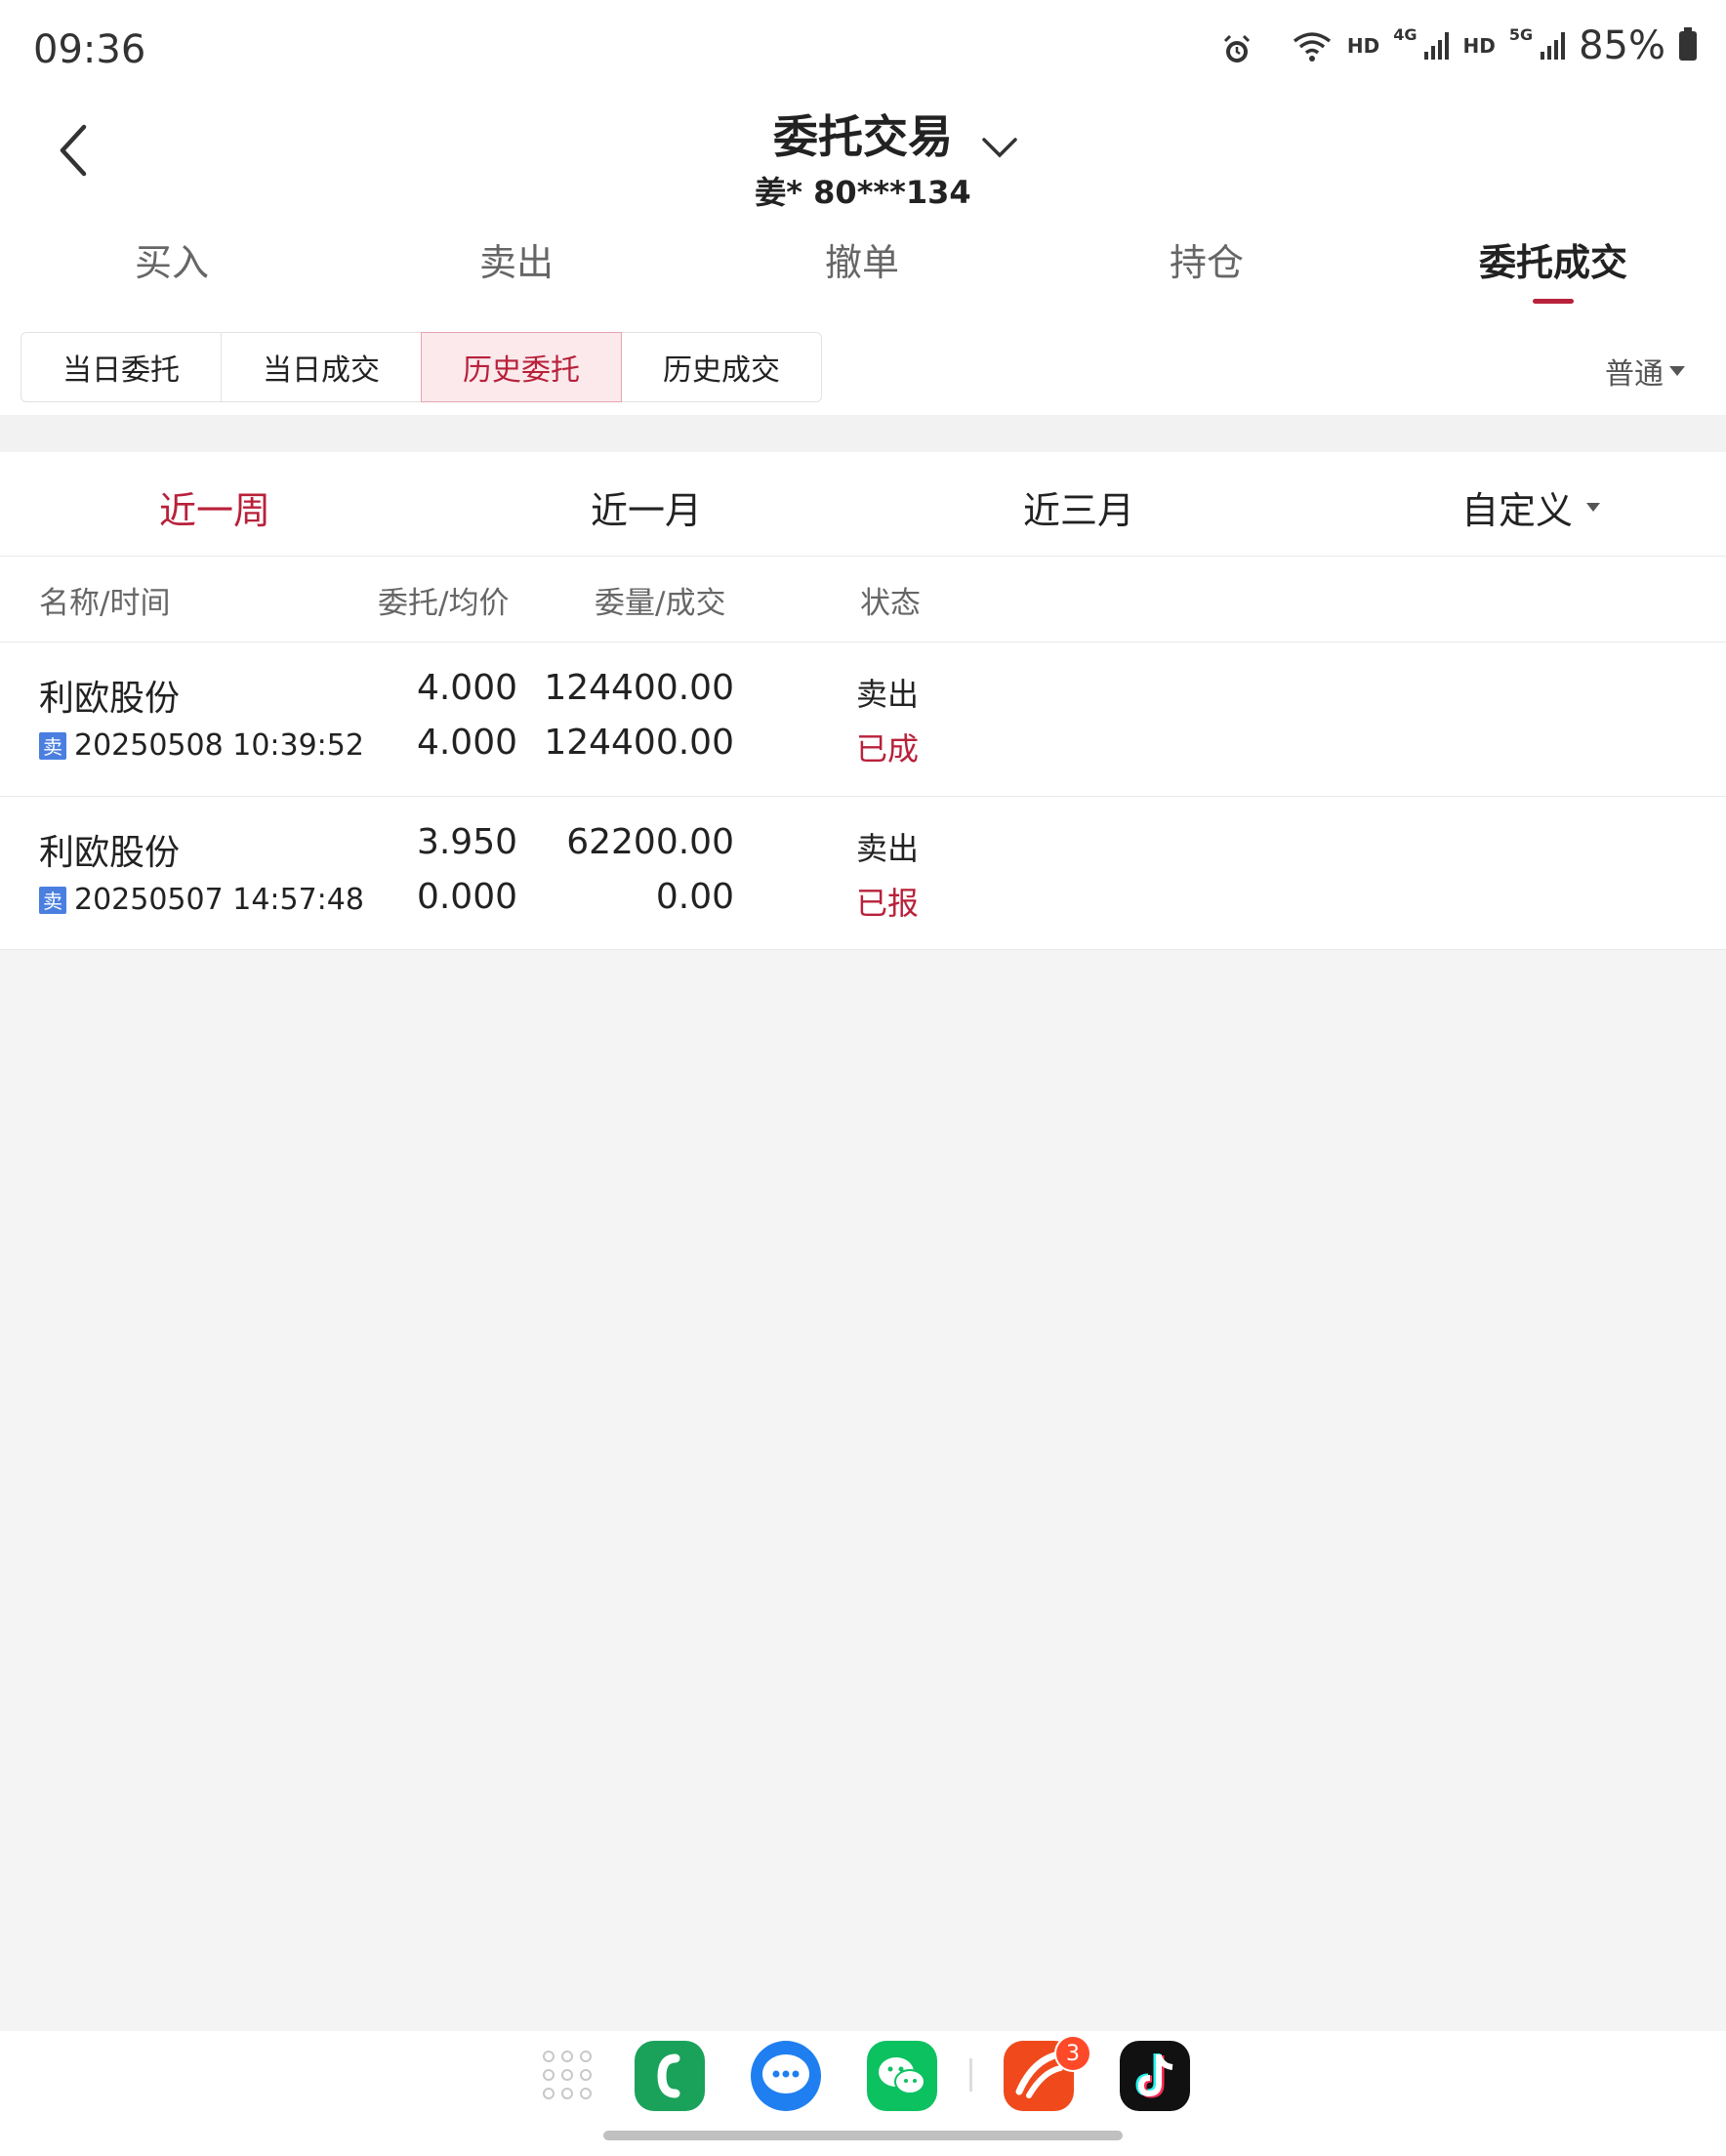 This screenshot has height=2156, width=1726. What do you see at coordinates (121, 367) in the screenshot?
I see `subtab-today-orders: 当日委托` at bounding box center [121, 367].